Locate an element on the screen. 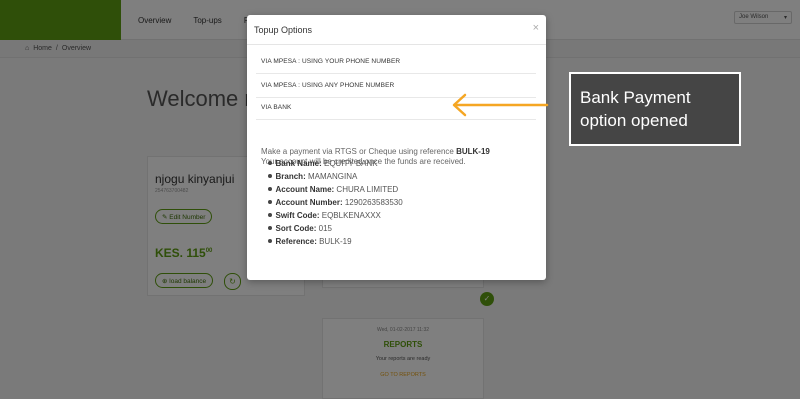  detail-account-number: Account Number: 1290263583530 is located at coordinates (398, 202).